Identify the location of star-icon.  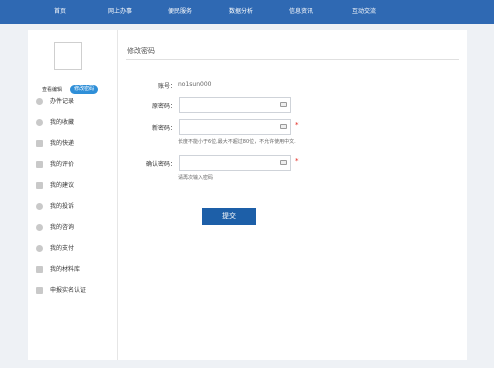
(39, 122).